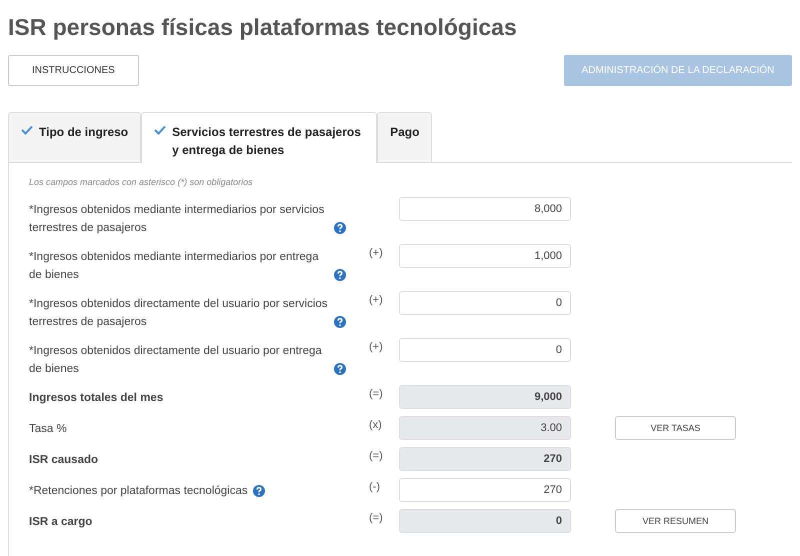  What do you see at coordinates (73, 70) in the screenshot?
I see `instructions-button: INSTRUCCIONES` at bounding box center [73, 70].